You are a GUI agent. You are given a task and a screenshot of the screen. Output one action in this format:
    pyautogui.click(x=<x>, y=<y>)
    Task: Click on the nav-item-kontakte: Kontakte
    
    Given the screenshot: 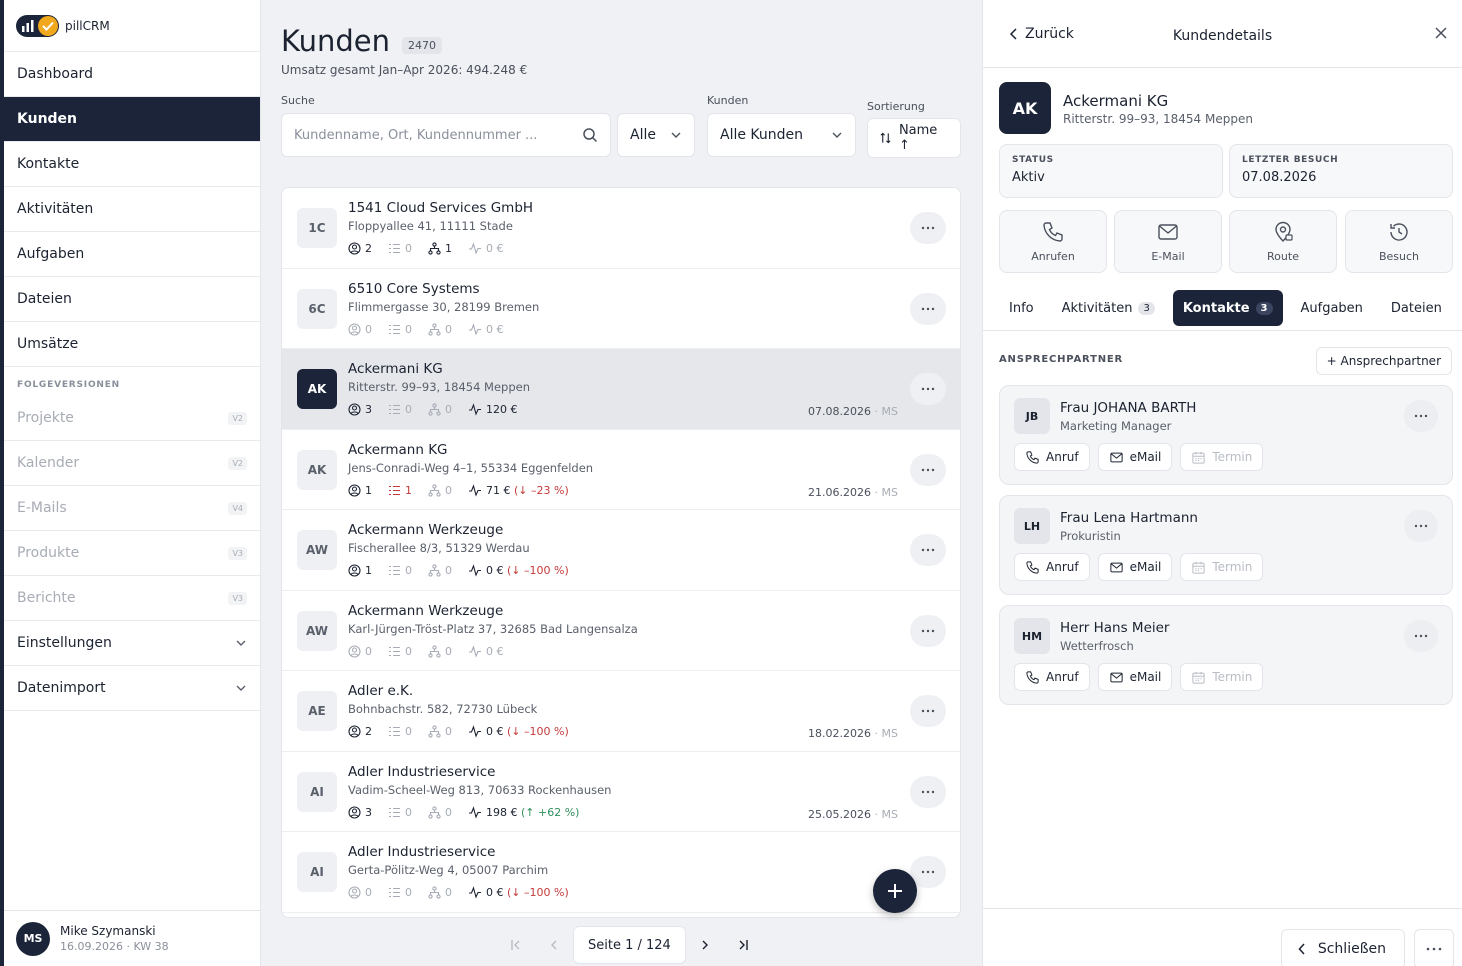 What is the action you would take?
    pyautogui.click(x=132, y=164)
    